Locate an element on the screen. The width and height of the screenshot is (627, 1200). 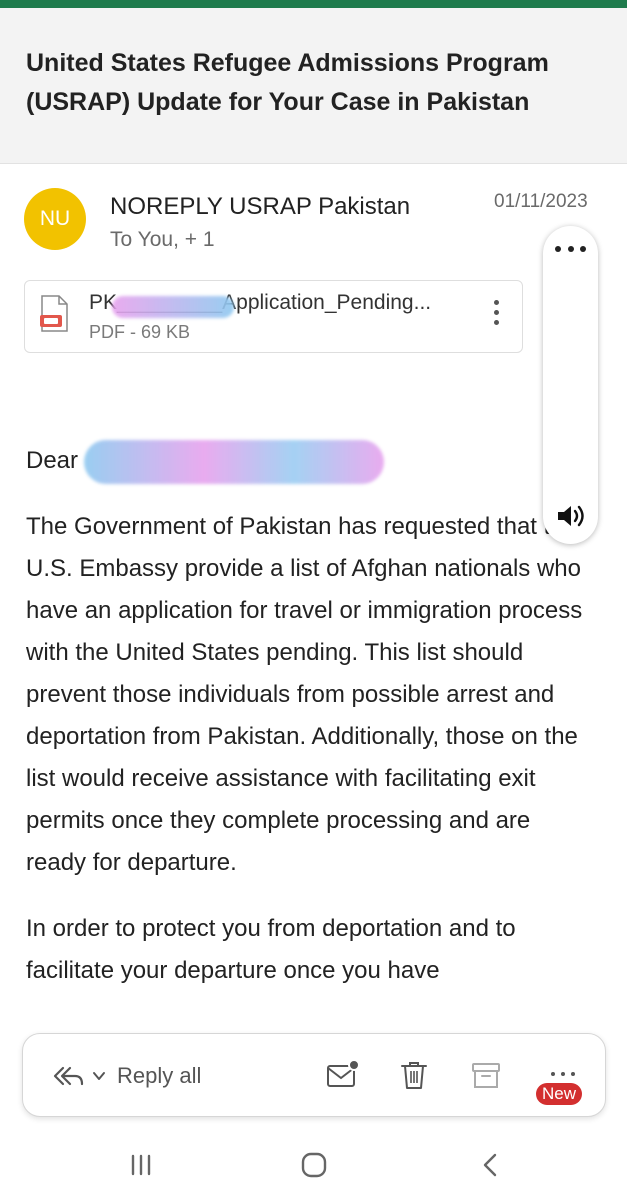
pdf-icon is located at coordinates (54, 313).